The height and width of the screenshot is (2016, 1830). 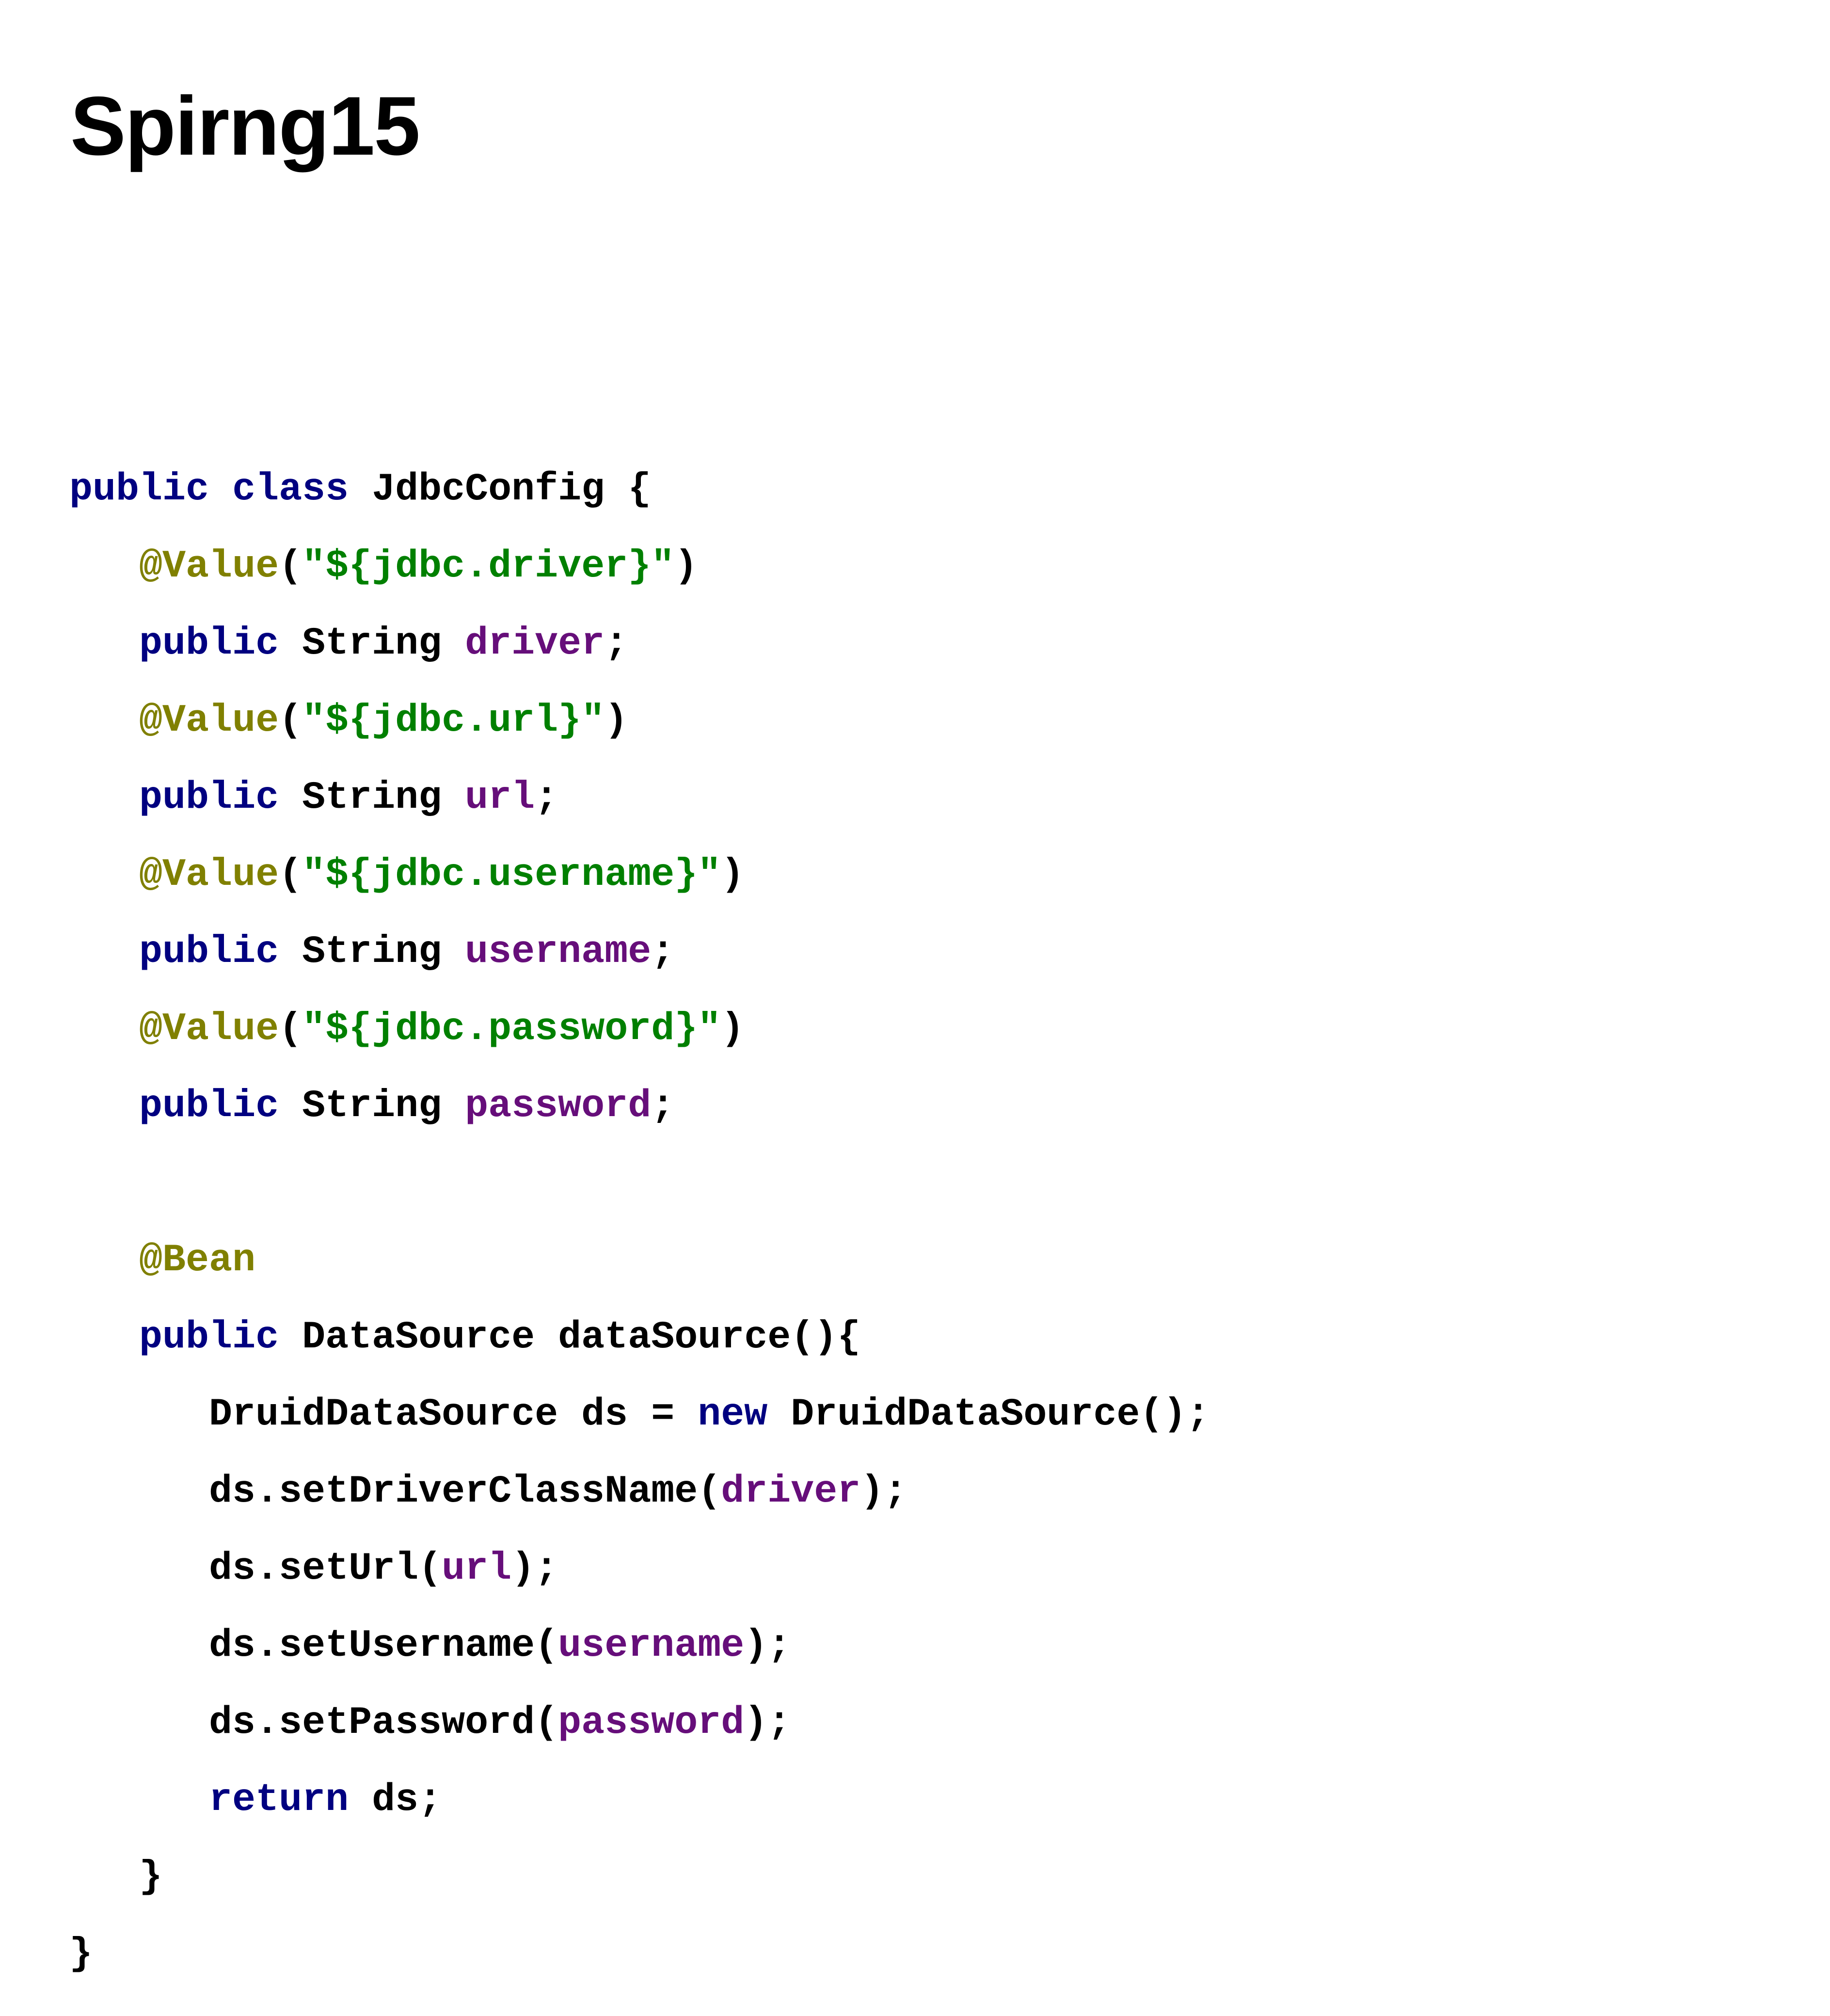 What do you see at coordinates (290, 489) in the screenshot?
I see `code-token: class` at bounding box center [290, 489].